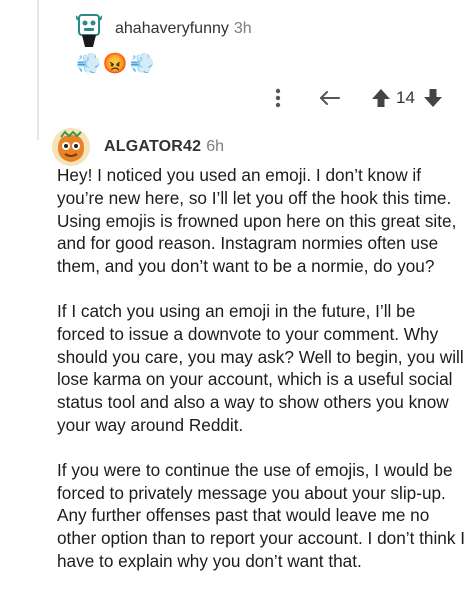 The width and height of the screenshot is (474, 595). Describe the element at coordinates (242, 28) in the screenshot. I see `timestamp: 3h` at that location.